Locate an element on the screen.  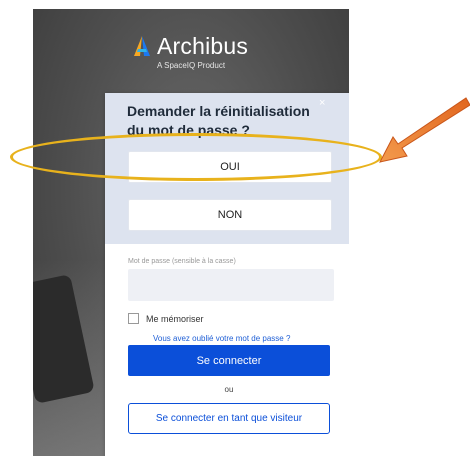
guest-login-button: Se connecter en tant que visiteur is located at coordinates (229, 418).